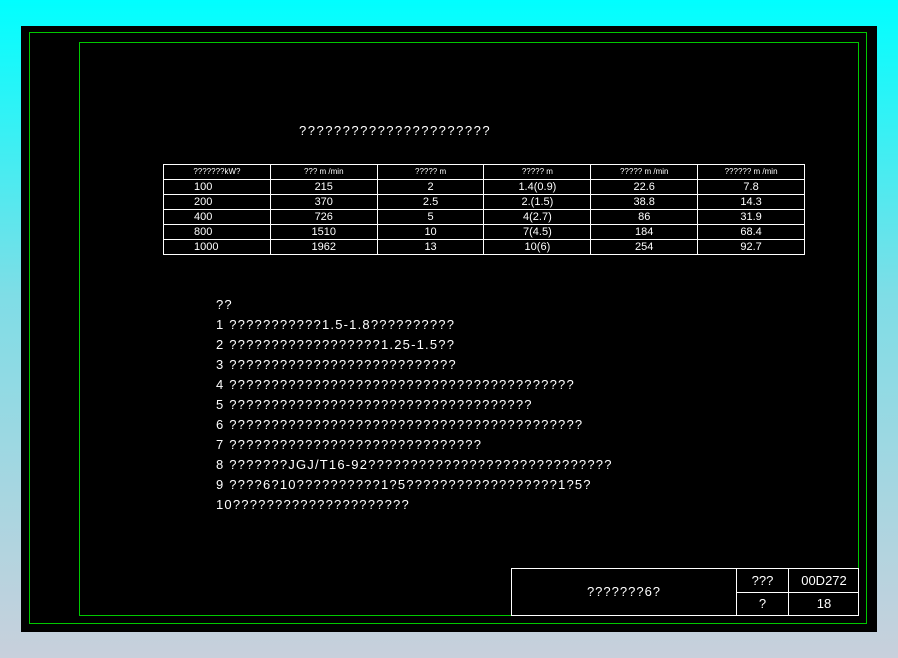  What do you see at coordinates (224, 304) in the screenshot?
I see `notes-heading: ??` at bounding box center [224, 304].